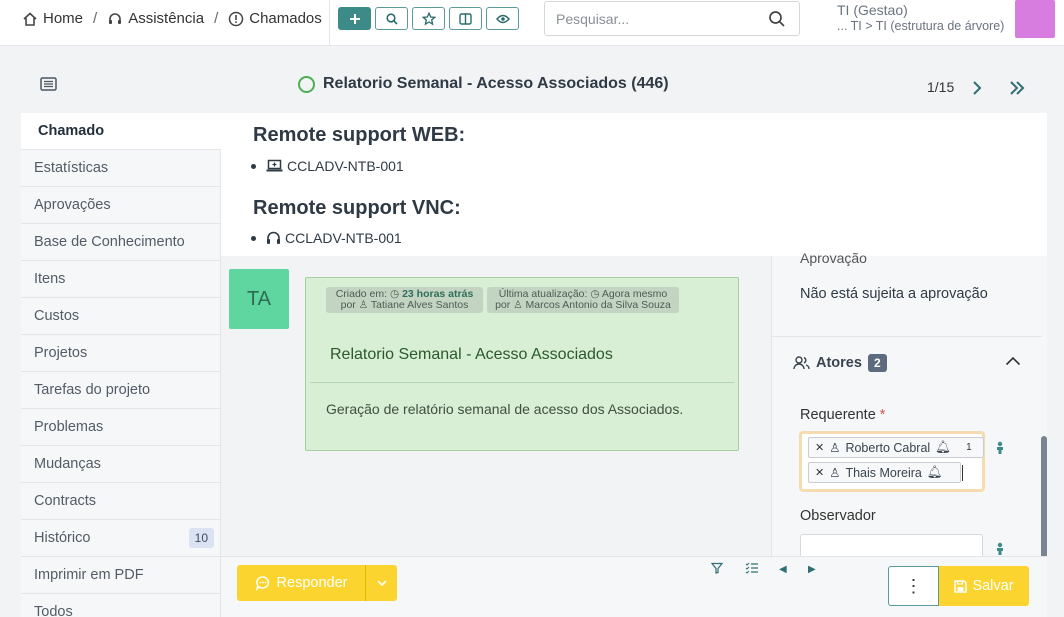  I want to click on breadcrumb-tickets-label: Chamados, so click(285, 18).